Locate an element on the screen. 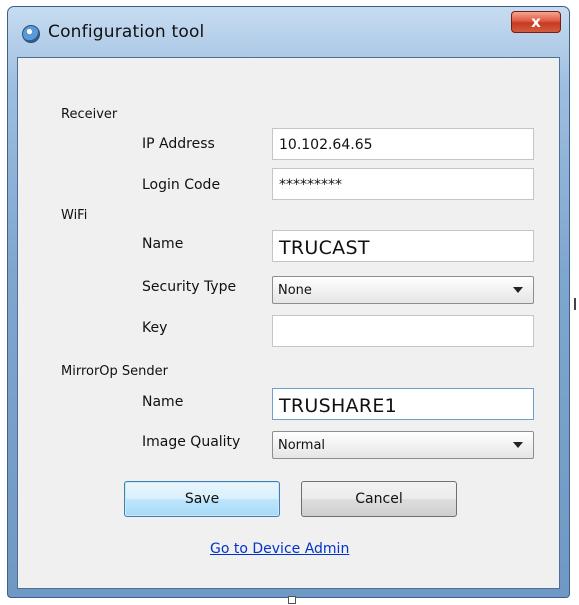 Image resolution: width=579 pixels, height=605 pixels. security-type-select: None is located at coordinates (403, 290).